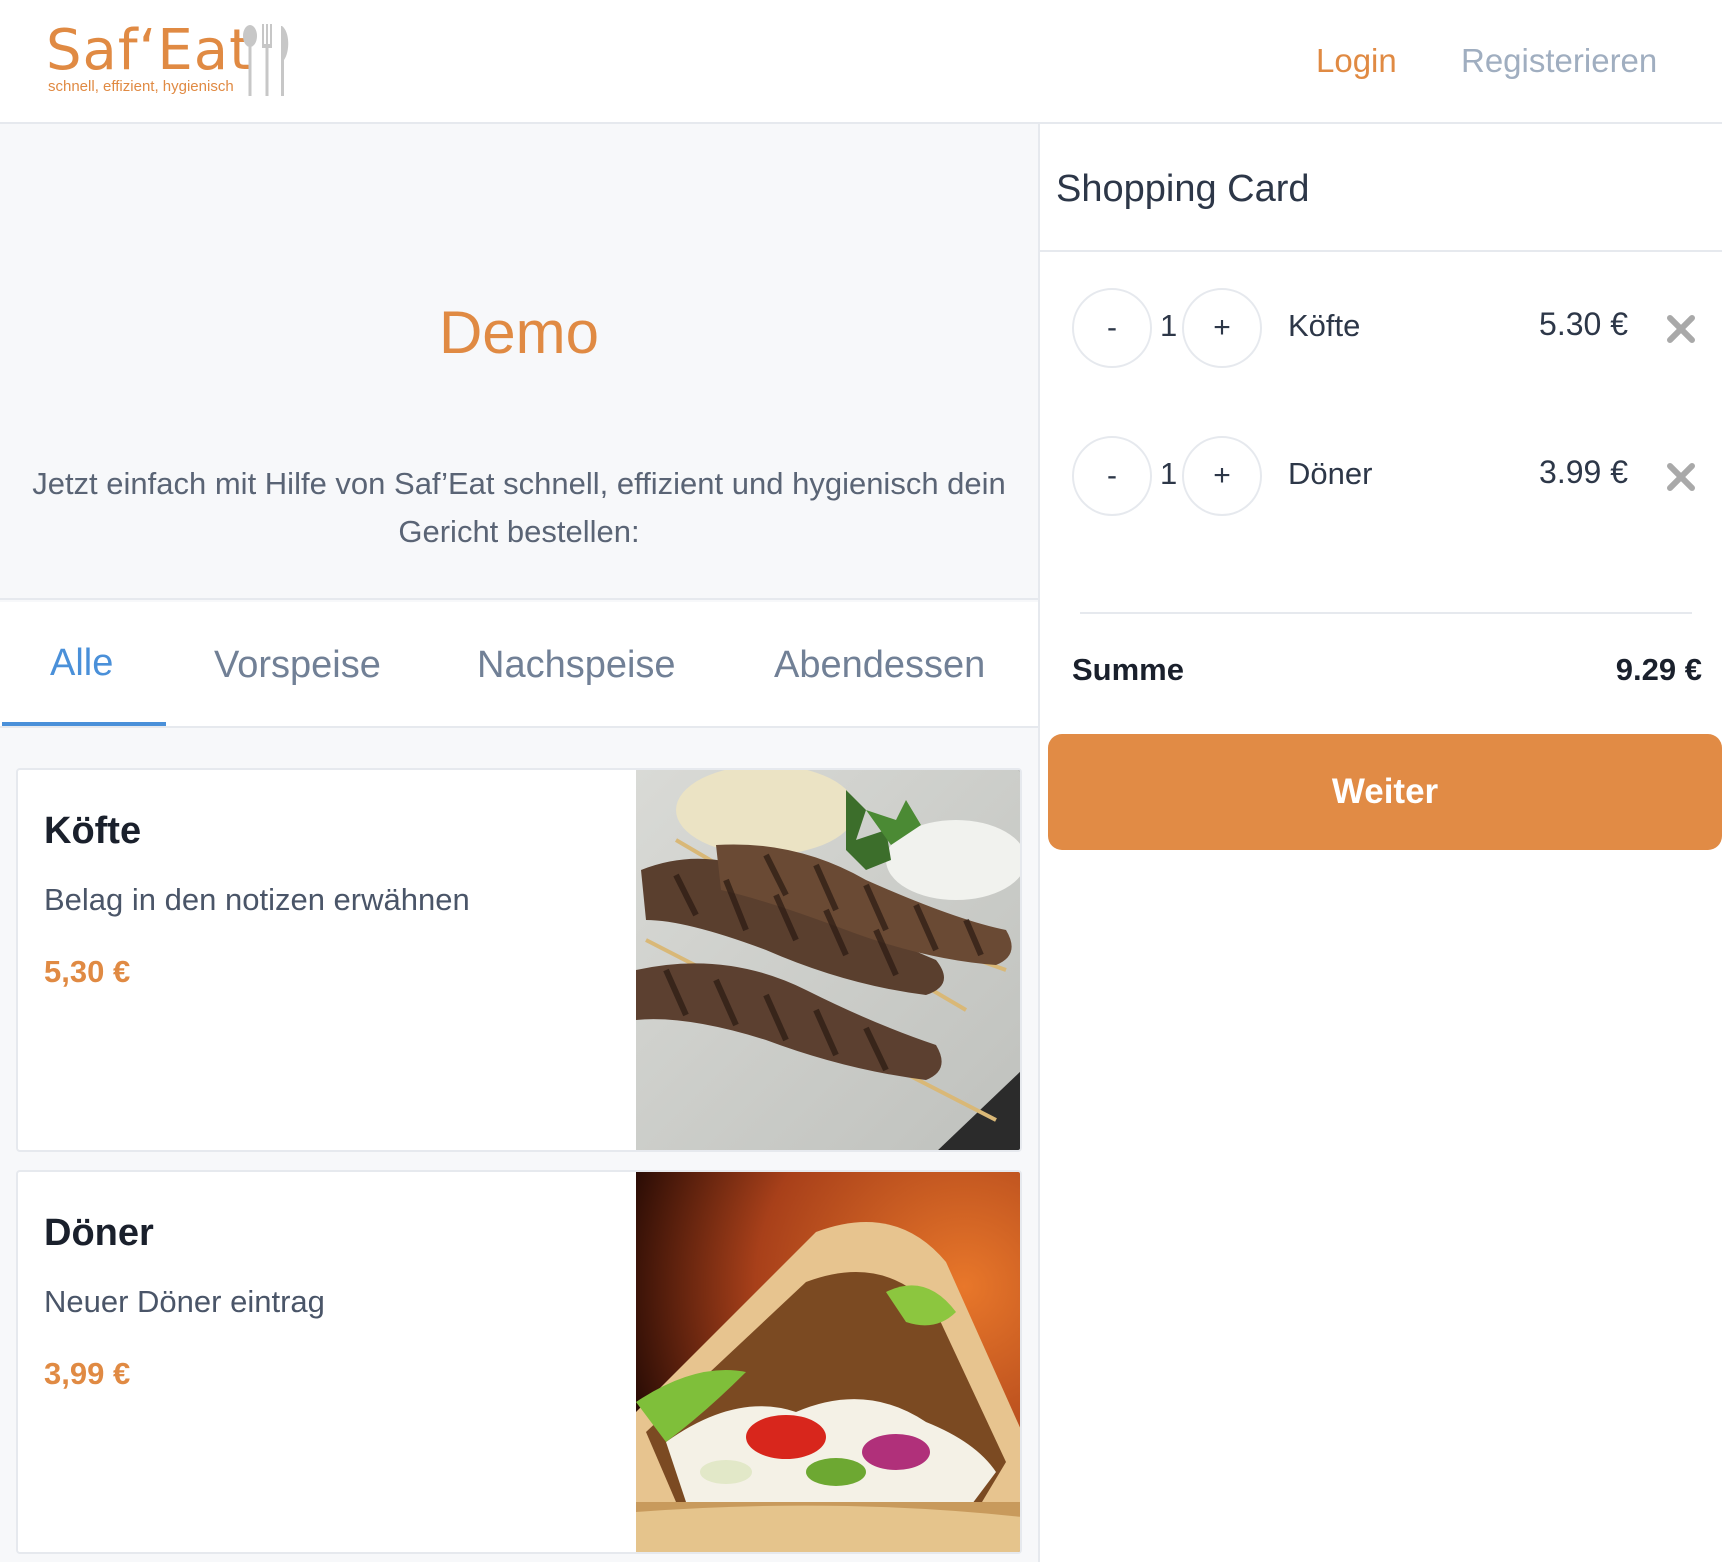  Describe the element at coordinates (184, 1301) in the screenshot. I see `menu-item-description: Neuer Döner eintrag` at that location.